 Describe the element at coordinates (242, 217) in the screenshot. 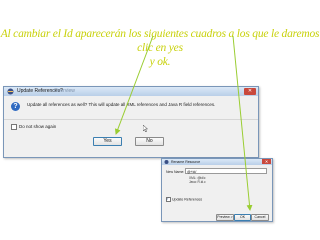

I see `ok-button: OK` at that location.